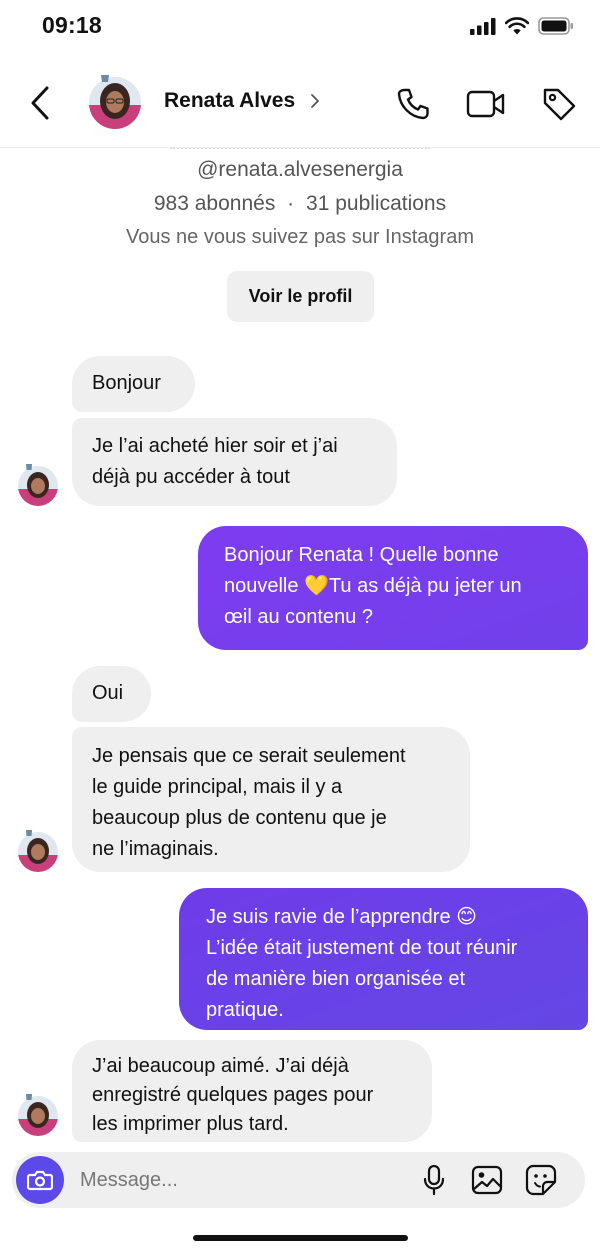 The height and width of the screenshot is (1250, 600). What do you see at coordinates (155, 849) in the screenshot?
I see `message-line: ne l’imaginais.` at bounding box center [155, 849].